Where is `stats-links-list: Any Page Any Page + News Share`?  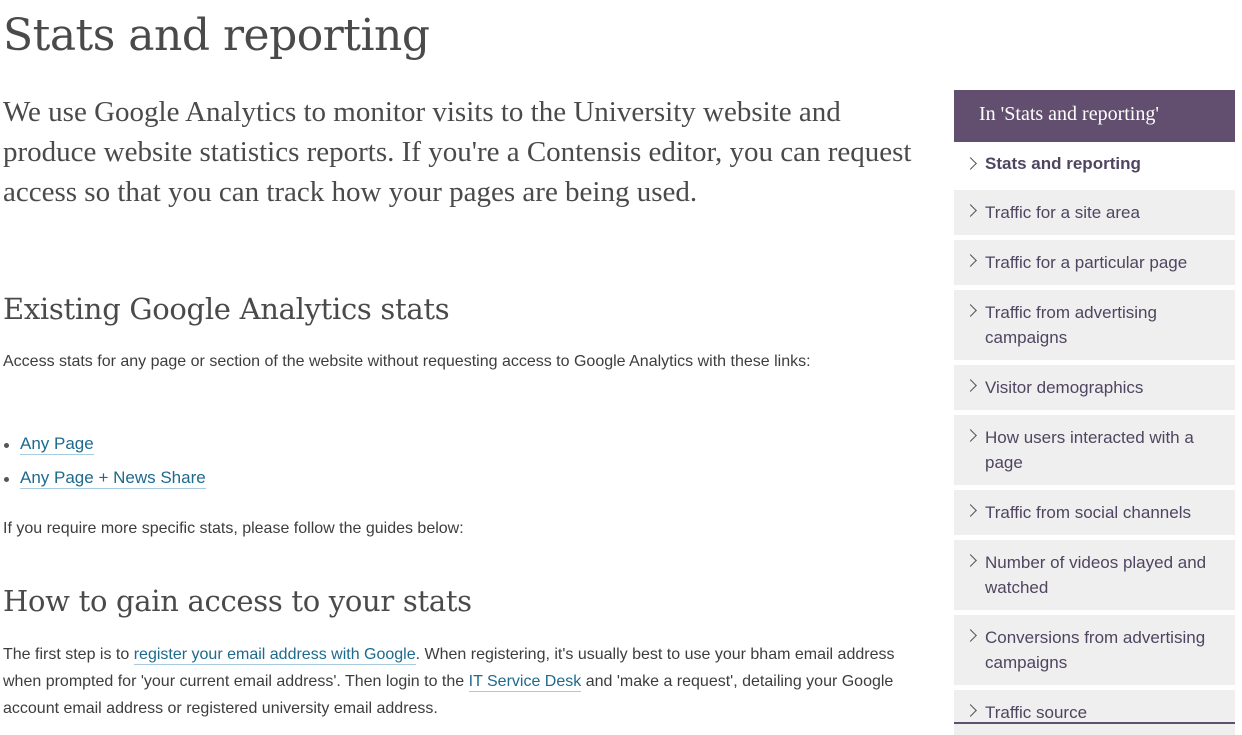
stats-links-list: Any Page Any Page + News Share is located at coordinates (104, 461).